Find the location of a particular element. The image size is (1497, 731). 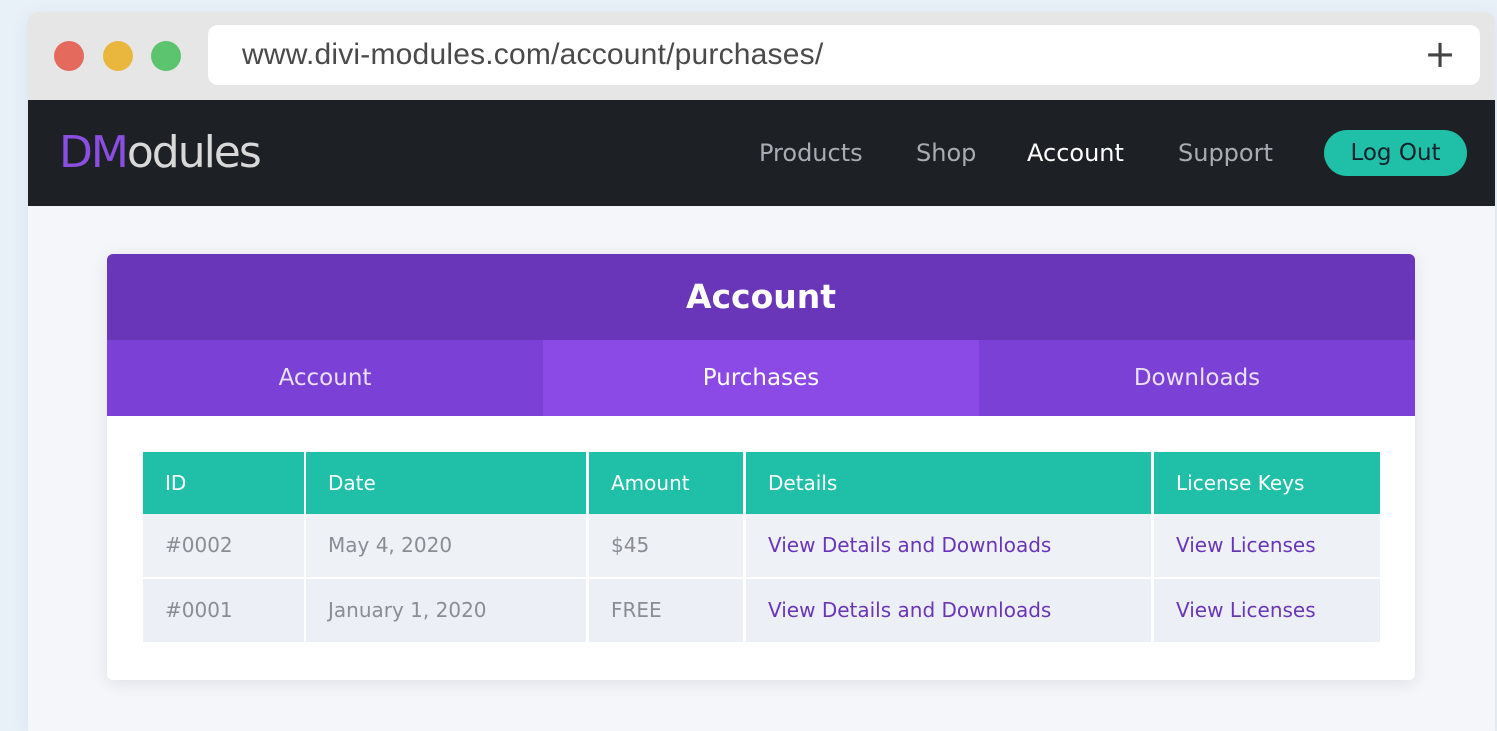

site-logo: DModules is located at coordinates (160, 153).